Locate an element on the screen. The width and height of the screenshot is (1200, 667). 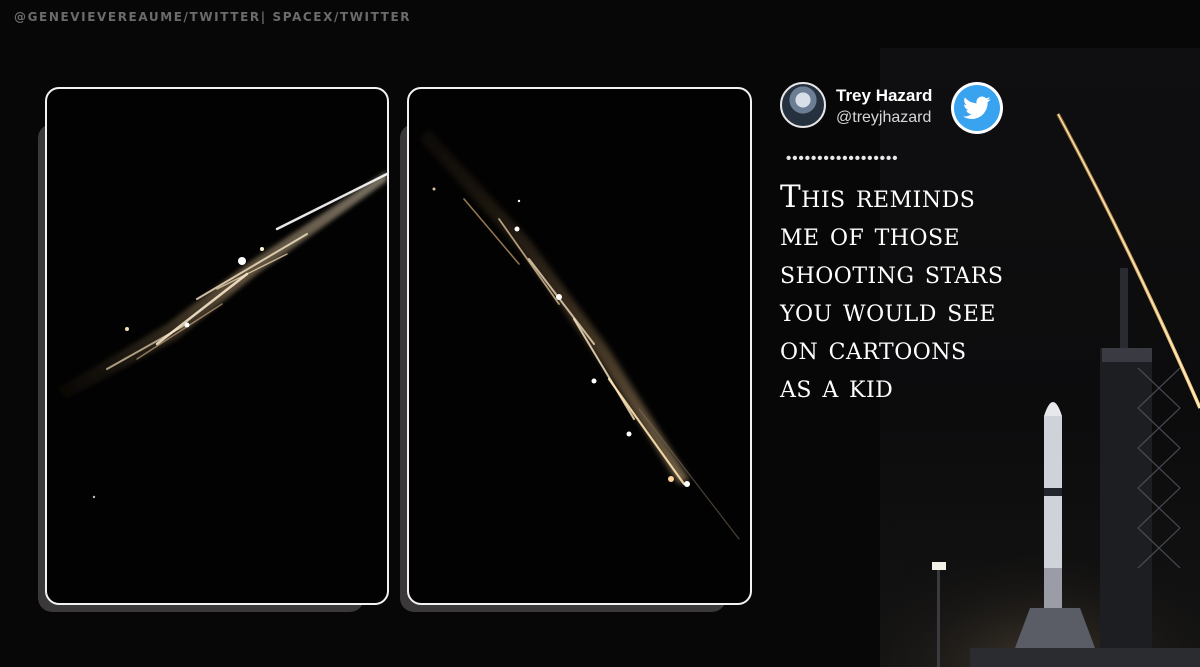
quote-line: as a kid is located at coordinates (837, 387).